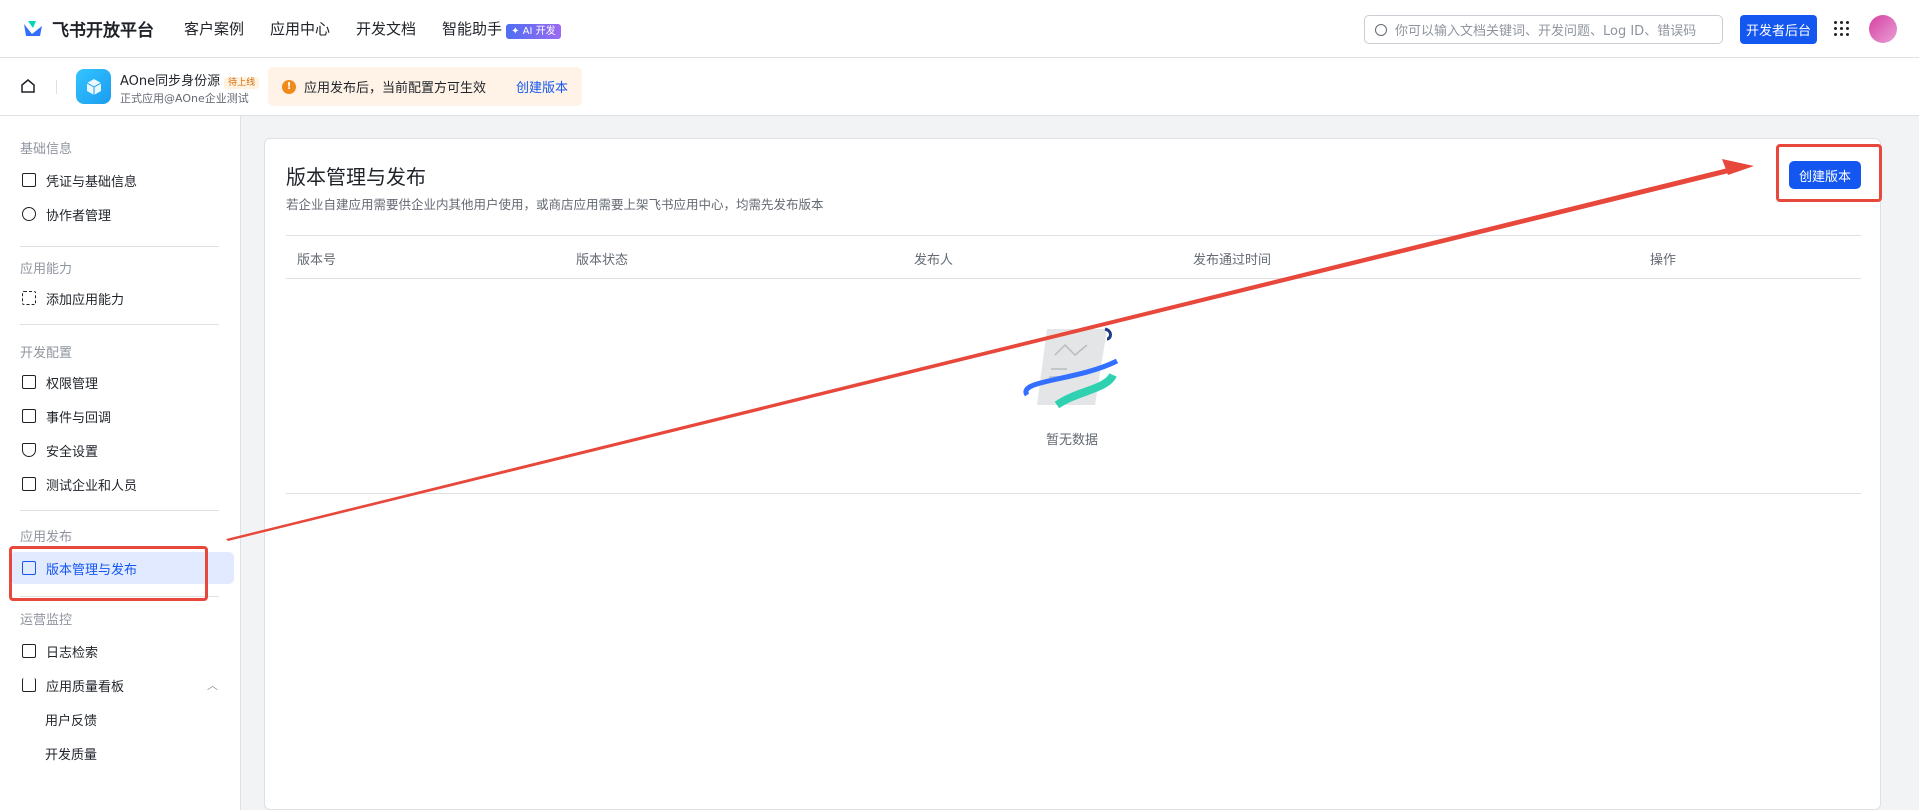  What do you see at coordinates (122, 651) in the screenshot?
I see `sidebar-item-logs: 日志检索` at bounding box center [122, 651].